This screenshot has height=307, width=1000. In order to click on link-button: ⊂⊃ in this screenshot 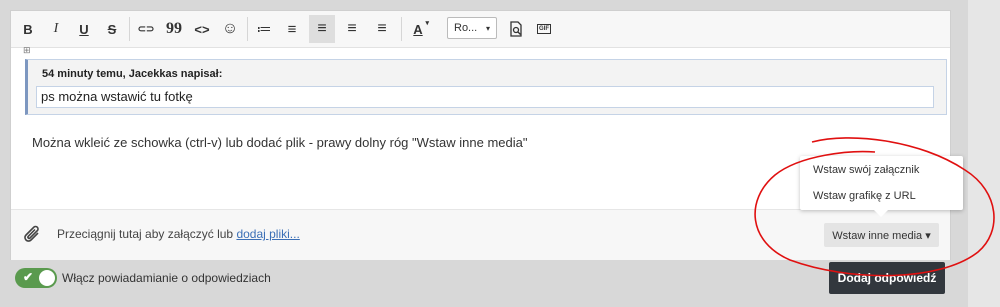, I will do `click(146, 29)`.